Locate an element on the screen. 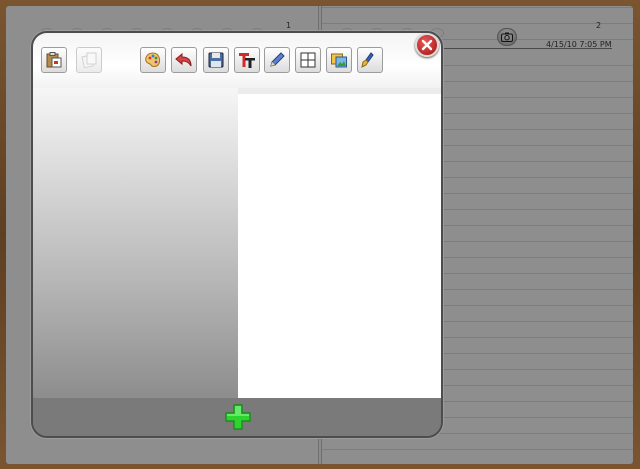 The width and height of the screenshot is (640, 469). text-icon is located at coordinates (247, 60).